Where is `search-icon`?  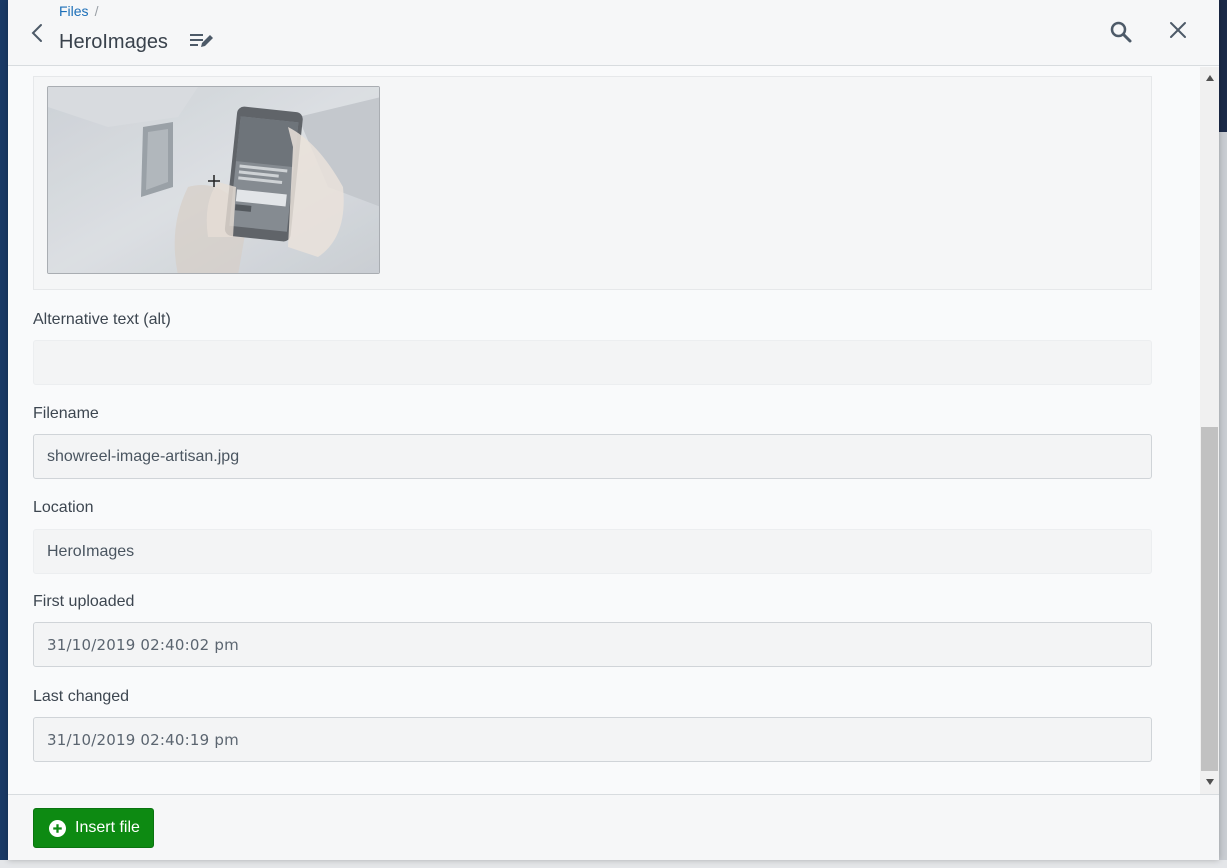 search-icon is located at coordinates (1121, 32).